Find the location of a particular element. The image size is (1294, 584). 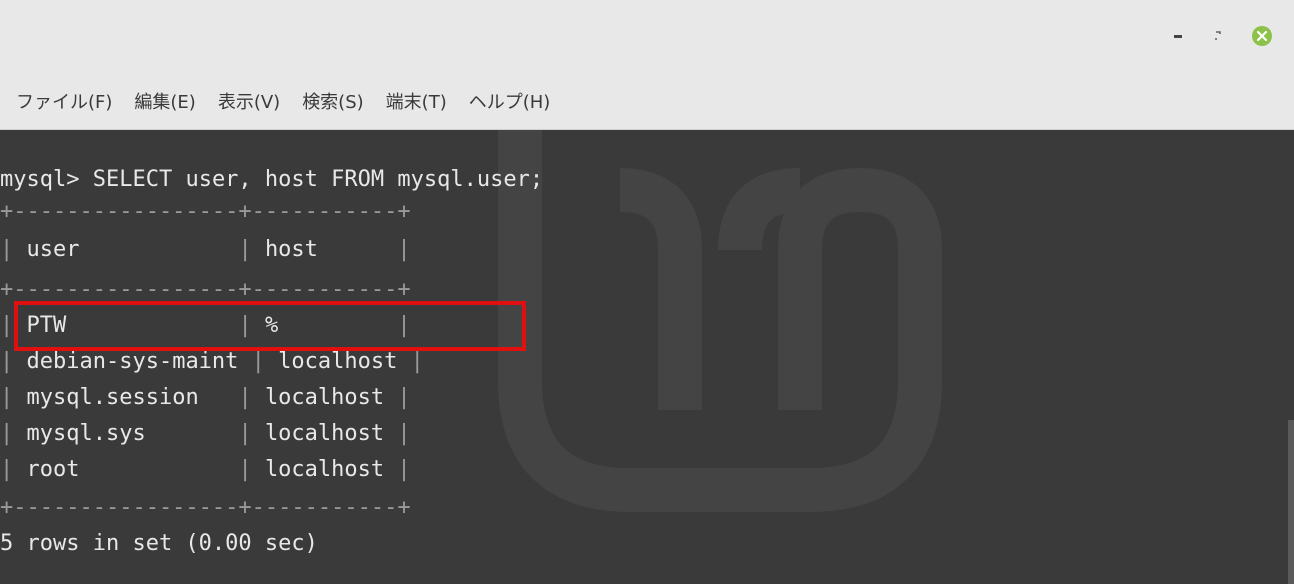

cell-user: mysql.session is located at coordinates (112, 397).